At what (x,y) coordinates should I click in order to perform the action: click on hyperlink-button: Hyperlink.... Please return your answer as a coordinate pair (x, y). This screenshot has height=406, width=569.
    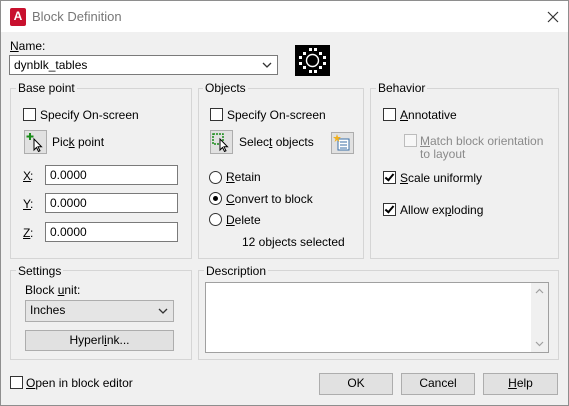
    Looking at the image, I should click on (99, 340).